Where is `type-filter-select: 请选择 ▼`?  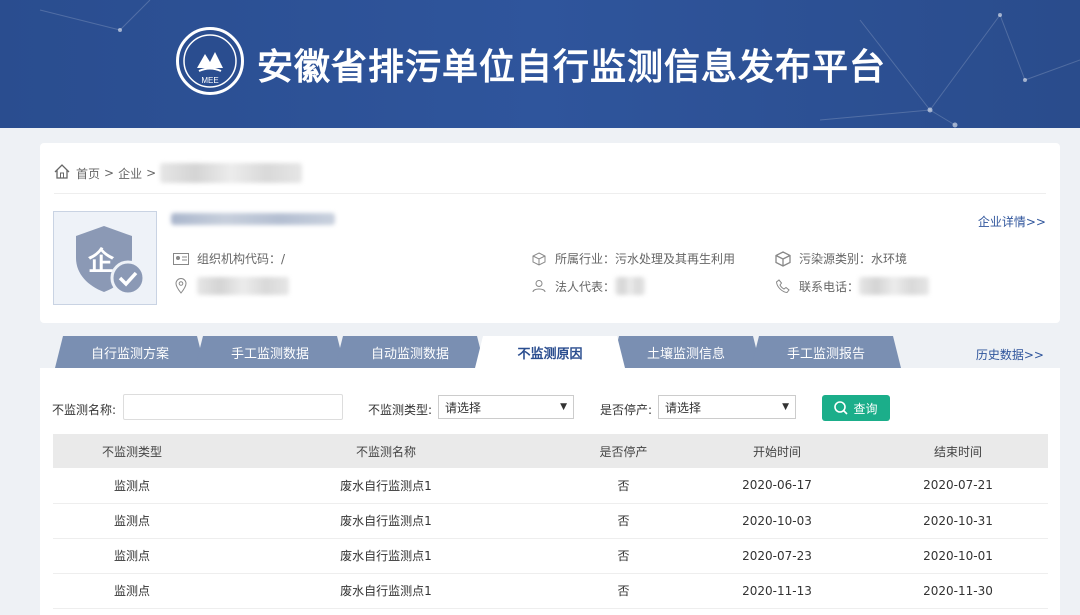 type-filter-select: 请选择 ▼ is located at coordinates (506, 407).